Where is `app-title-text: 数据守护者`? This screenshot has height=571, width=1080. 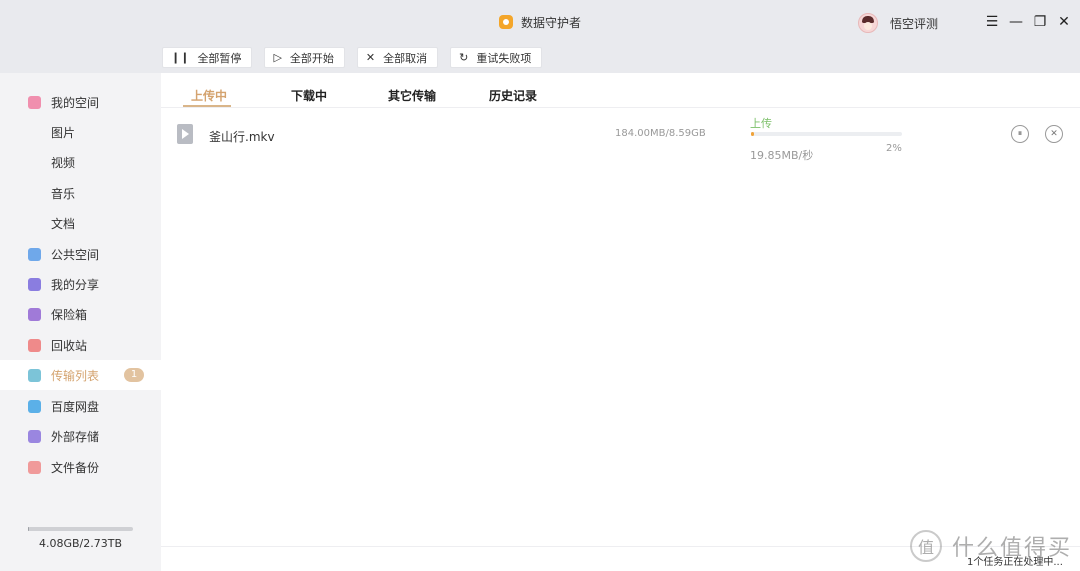
app-title-text: 数据守护者 is located at coordinates (550, 23).